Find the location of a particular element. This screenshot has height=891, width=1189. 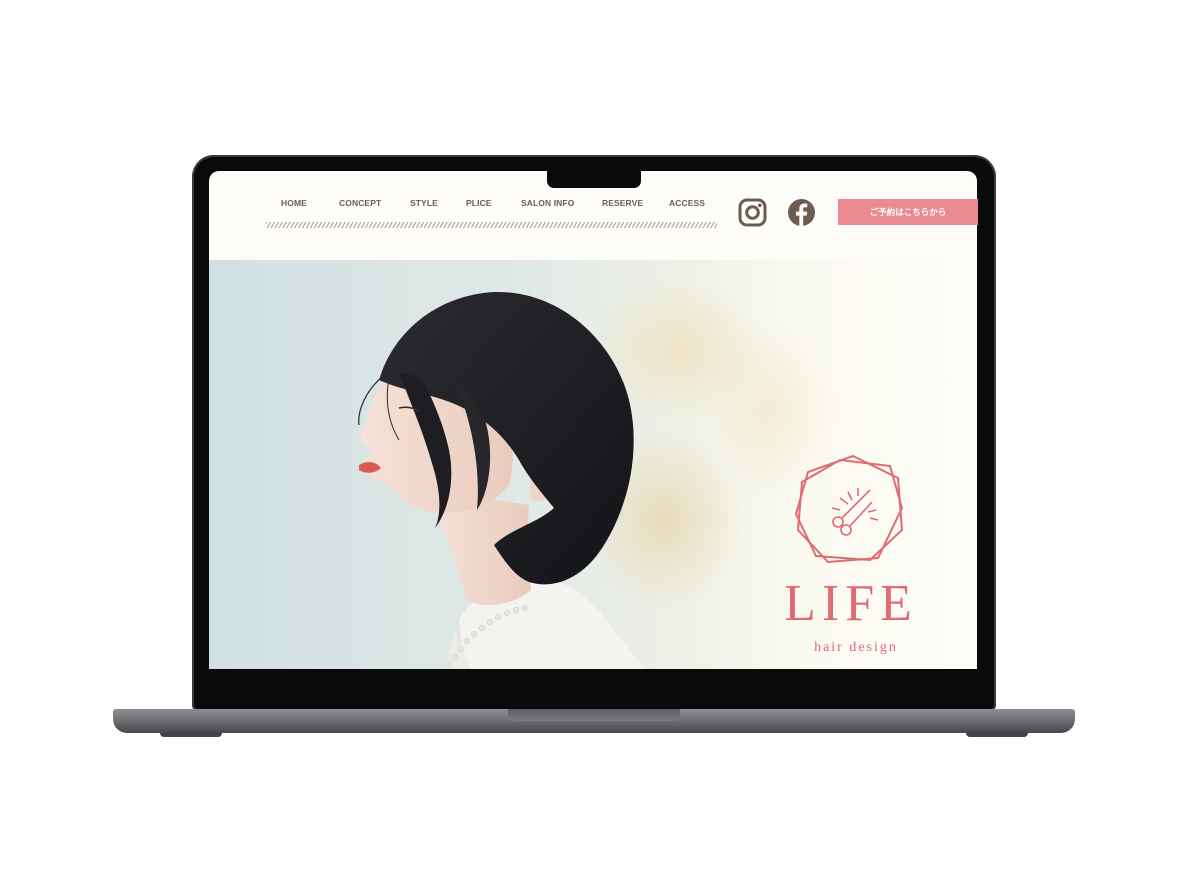

laptop-foot-right is located at coordinates (997, 734).